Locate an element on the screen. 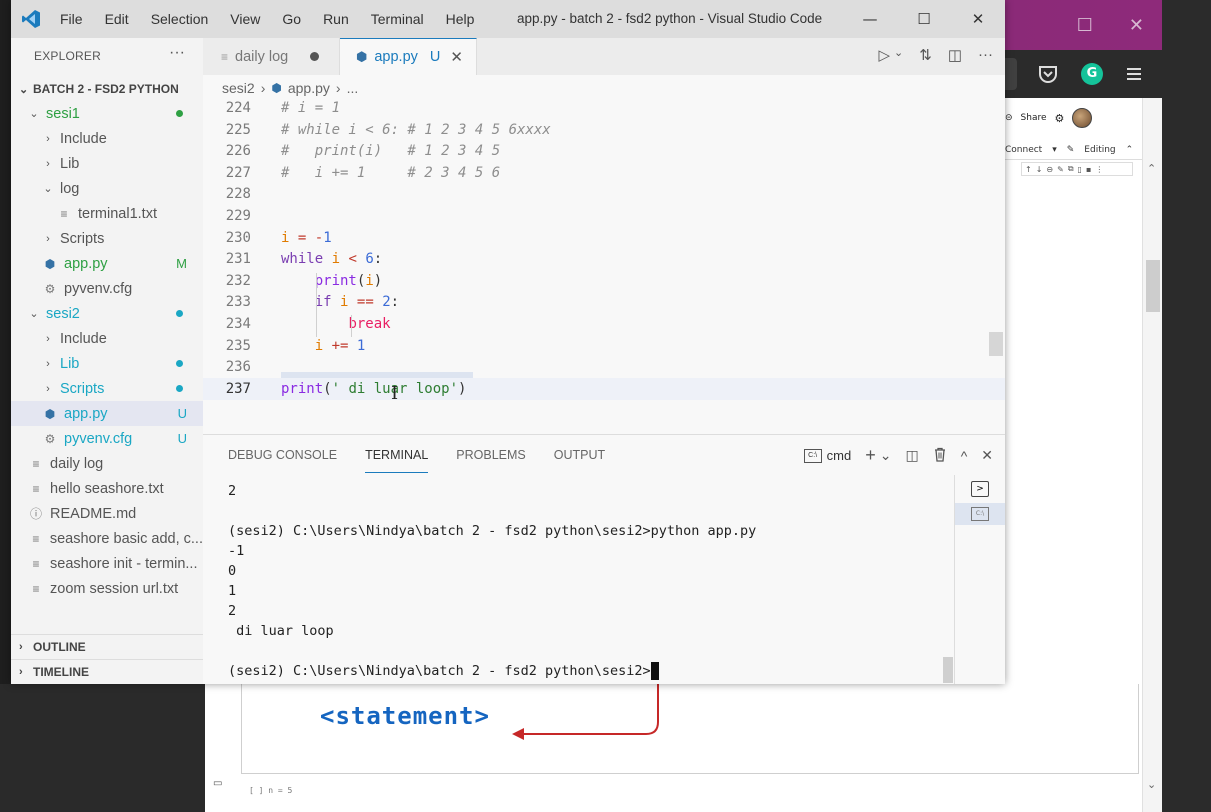 The image size is (1211, 812). outline-section: › OUTLINE is located at coordinates (107, 646).